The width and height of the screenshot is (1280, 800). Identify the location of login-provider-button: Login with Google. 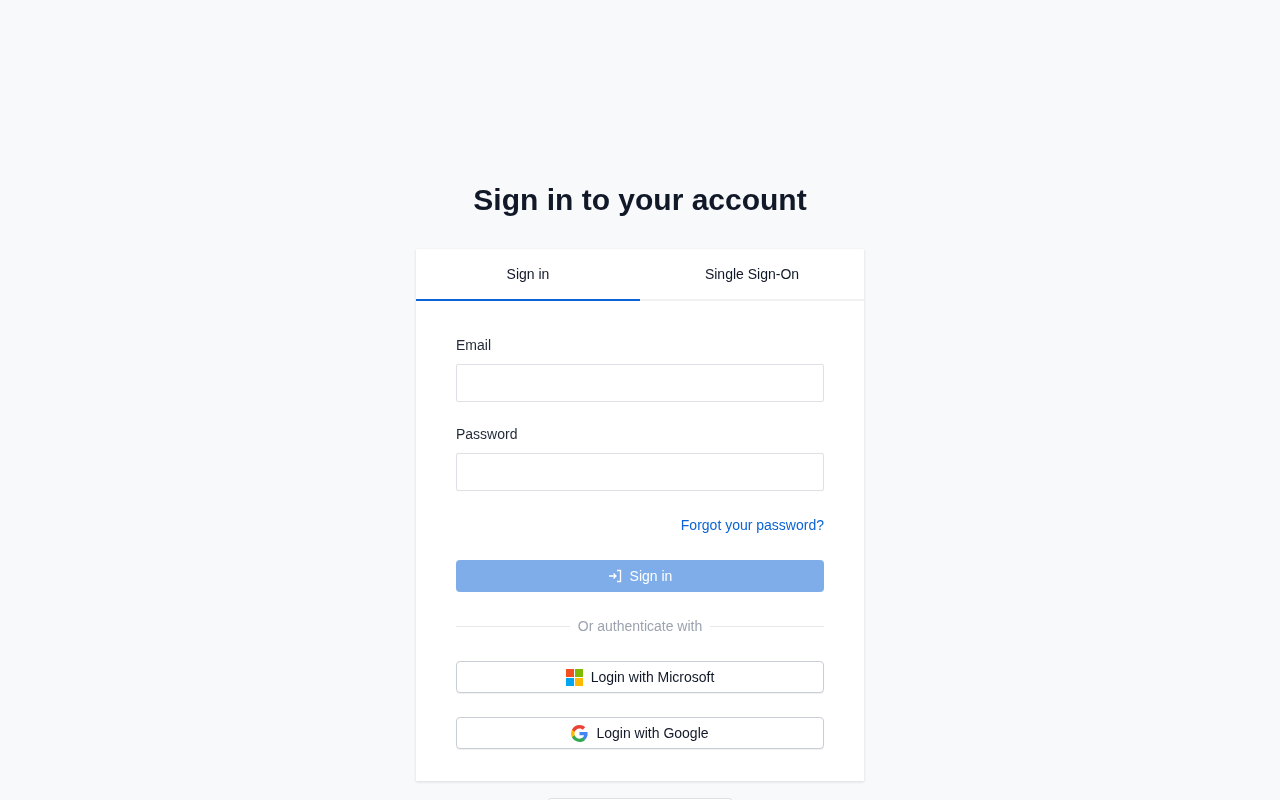
(640, 733).